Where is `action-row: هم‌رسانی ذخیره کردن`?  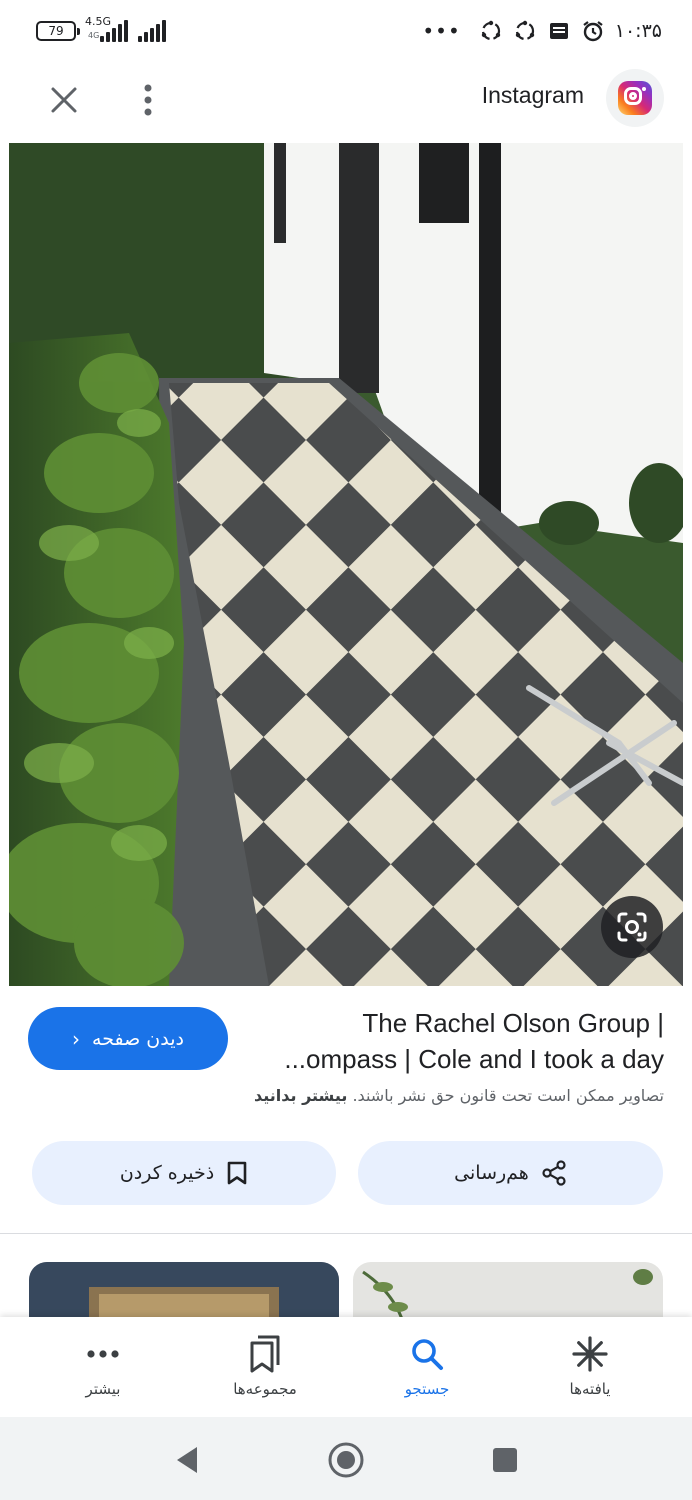
action-row: هم‌رسانی ذخیره کردن is located at coordinates (346, 1173).